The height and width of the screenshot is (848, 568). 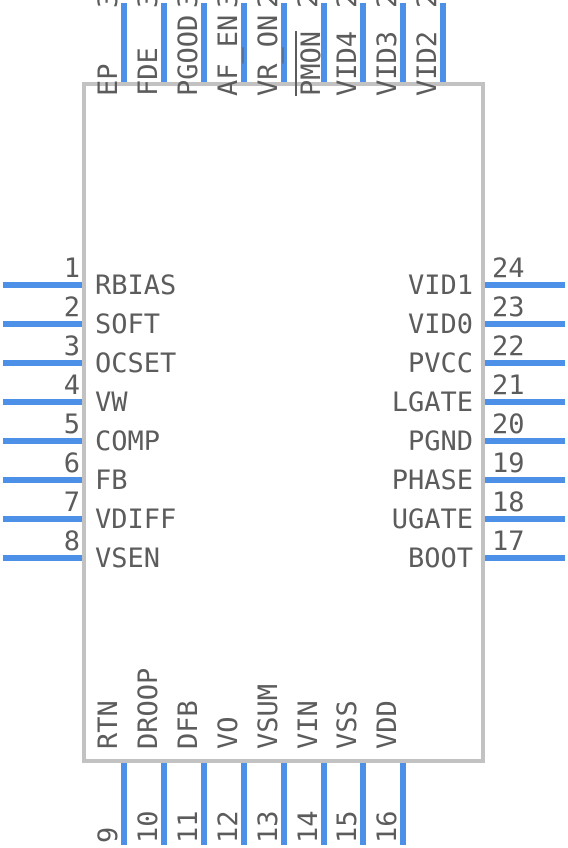 What do you see at coordinates (508, 346) in the screenshot?
I see `pin-number-22: 22` at bounding box center [508, 346].